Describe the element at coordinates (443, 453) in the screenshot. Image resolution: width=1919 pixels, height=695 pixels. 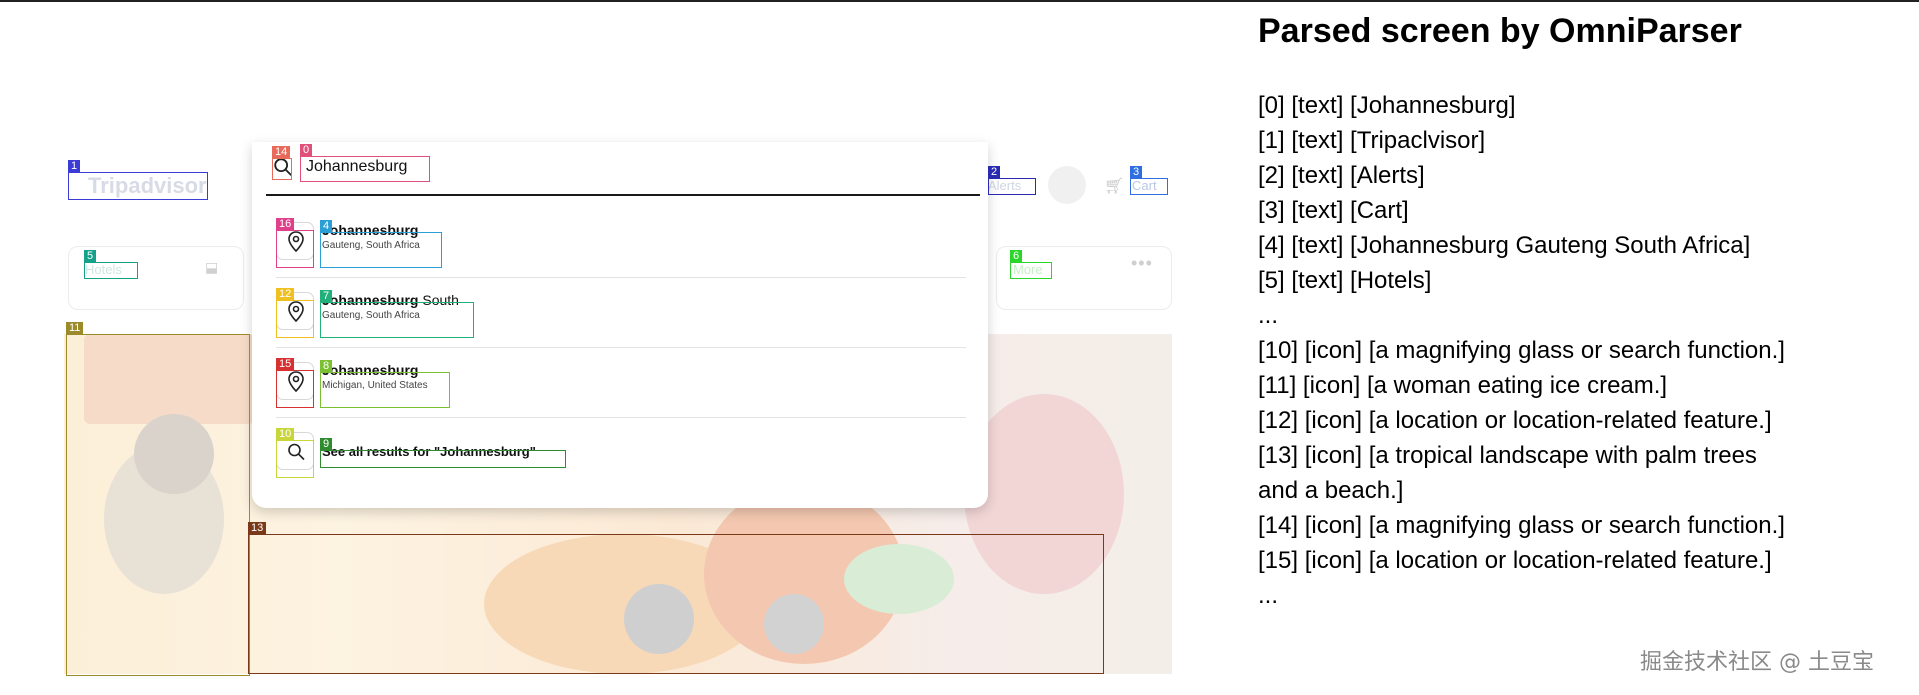
I see `bbox-9: 9` at that location.